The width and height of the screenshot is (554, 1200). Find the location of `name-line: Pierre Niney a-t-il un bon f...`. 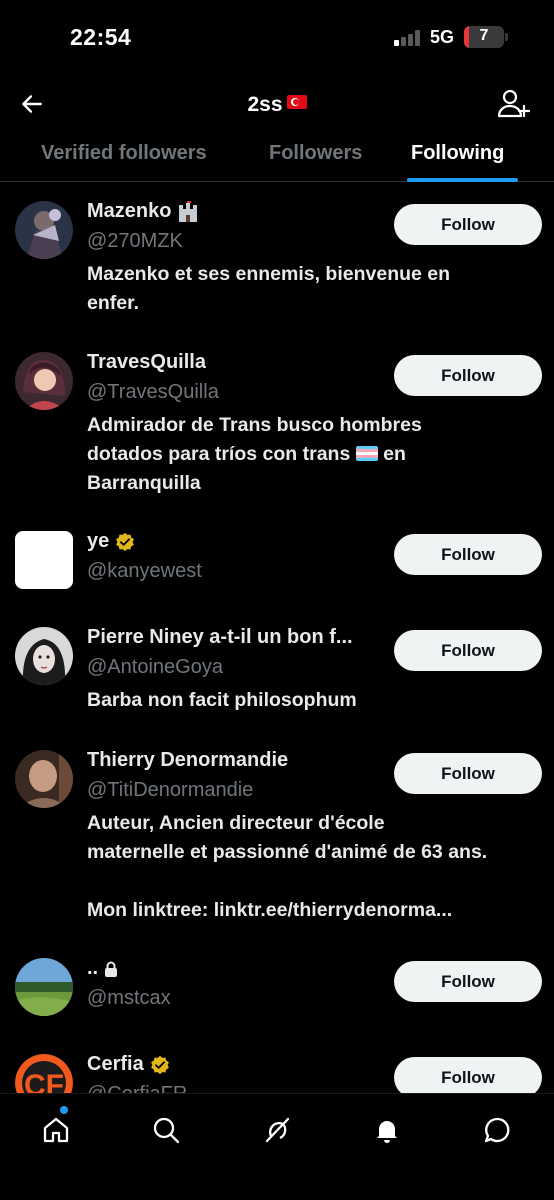

name-line: Pierre Niney a-t-il un bon f... is located at coordinates (220, 637).